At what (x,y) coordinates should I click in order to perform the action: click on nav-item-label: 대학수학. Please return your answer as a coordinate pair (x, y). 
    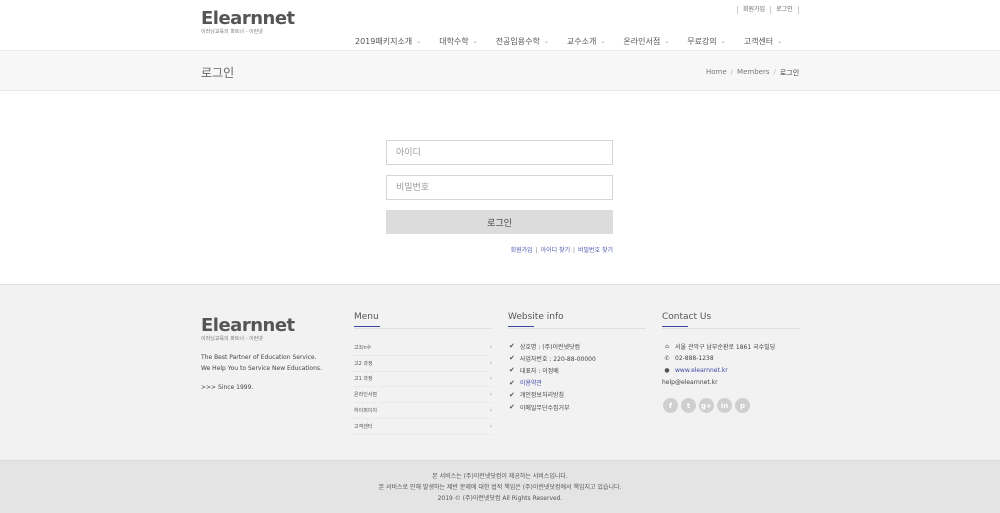
    Looking at the image, I should click on (454, 41).